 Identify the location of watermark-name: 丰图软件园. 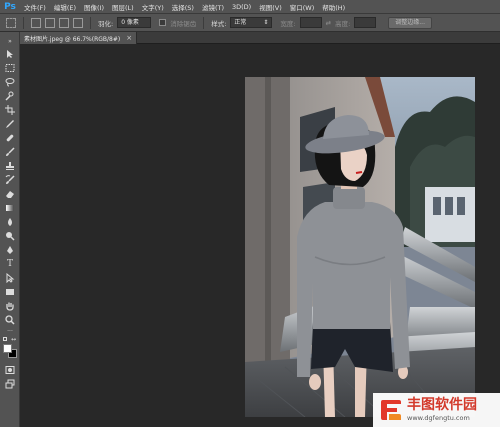
(442, 405).